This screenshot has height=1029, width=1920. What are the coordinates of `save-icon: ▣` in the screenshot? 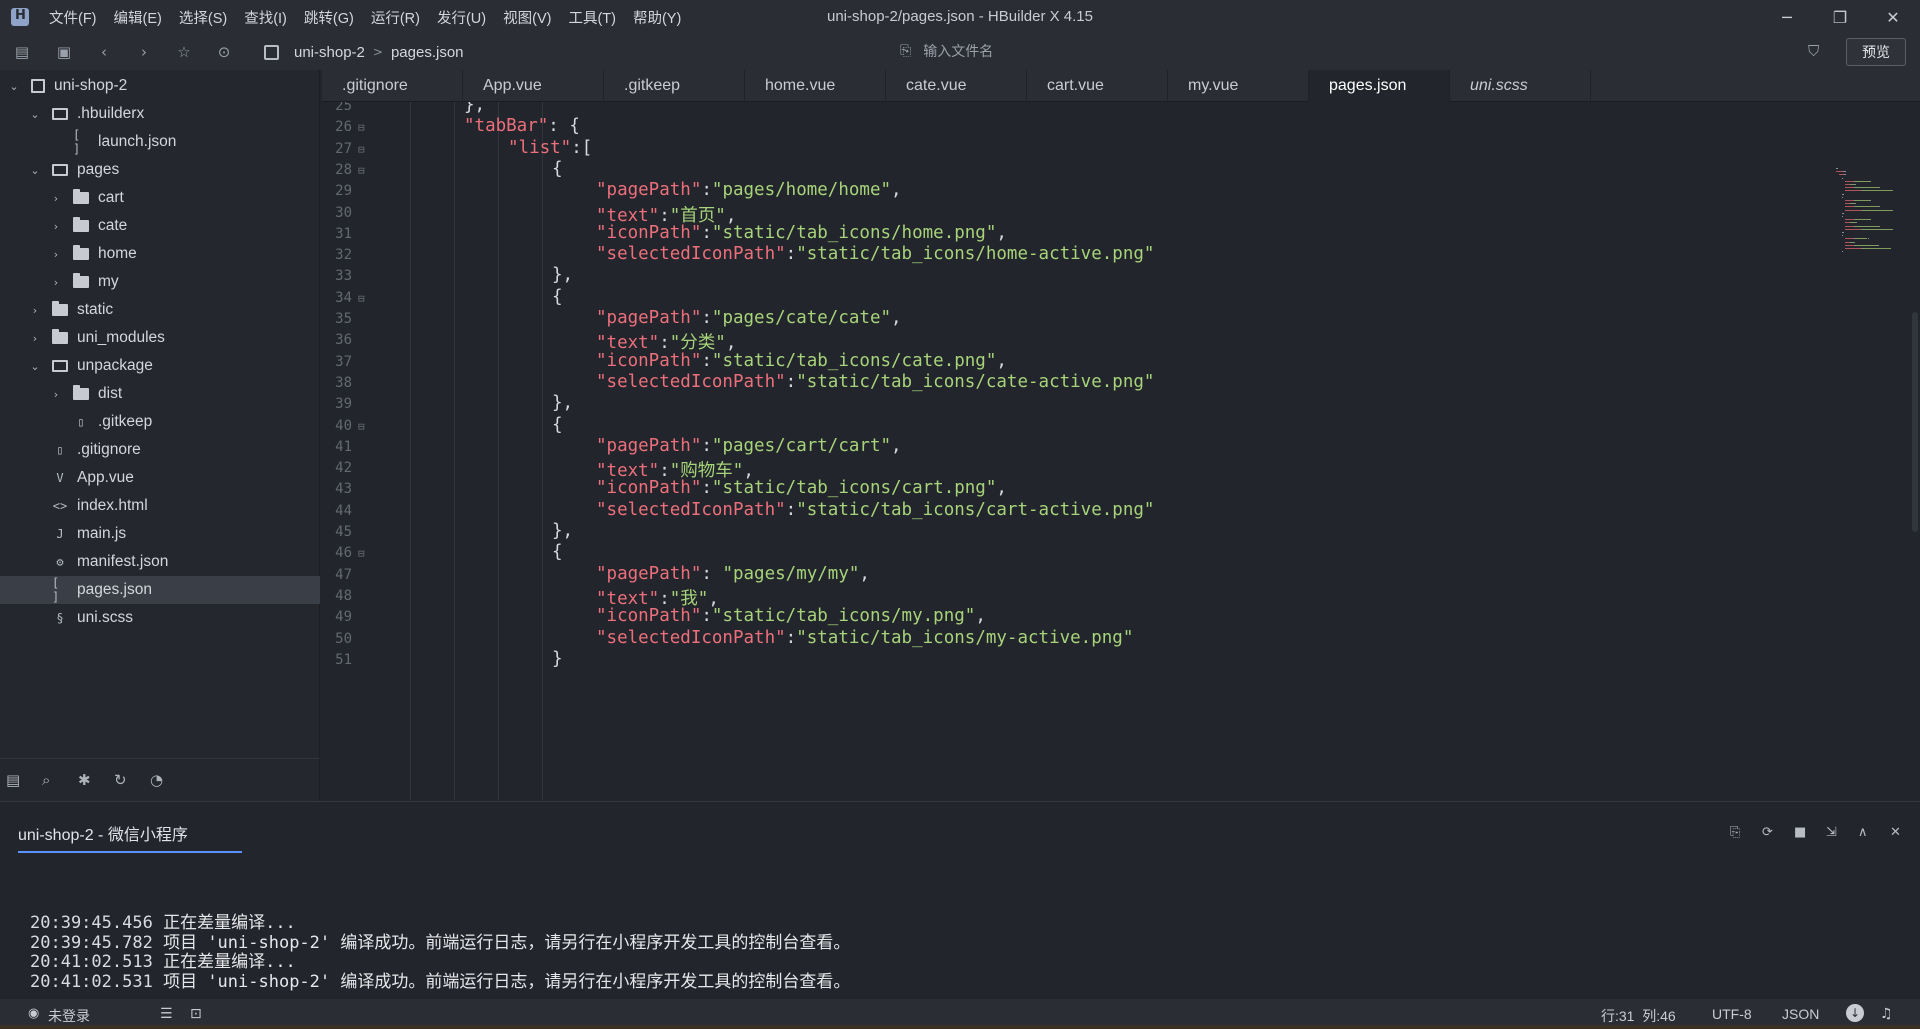 It's located at (64, 52).